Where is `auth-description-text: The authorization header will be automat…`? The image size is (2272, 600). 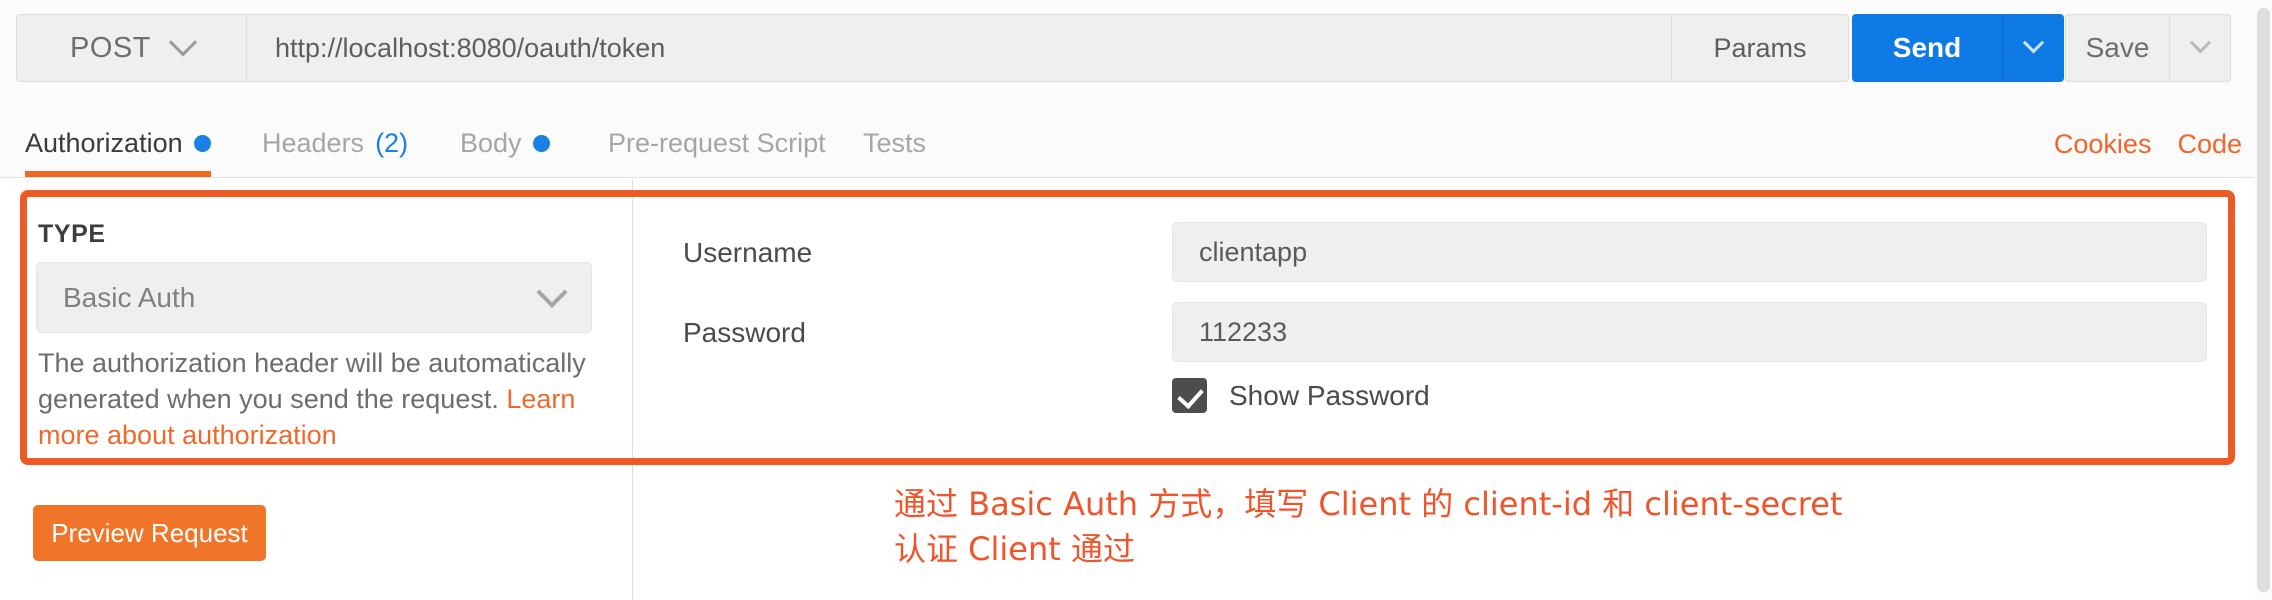 auth-description-text: The authorization header will be automat… is located at coordinates (312, 381).